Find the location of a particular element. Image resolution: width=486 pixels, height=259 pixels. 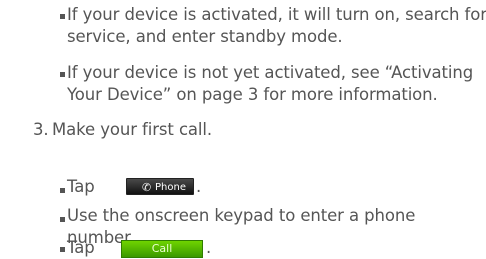

tap-call-period: . is located at coordinates (209, 247).